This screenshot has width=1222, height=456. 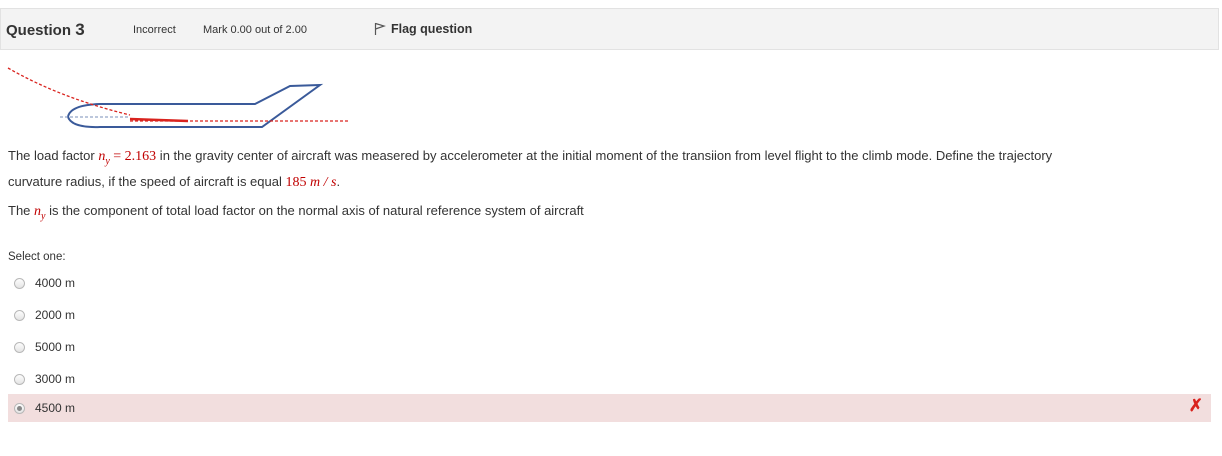 I want to click on select-one-prompt: Select one:, so click(x=37, y=257).